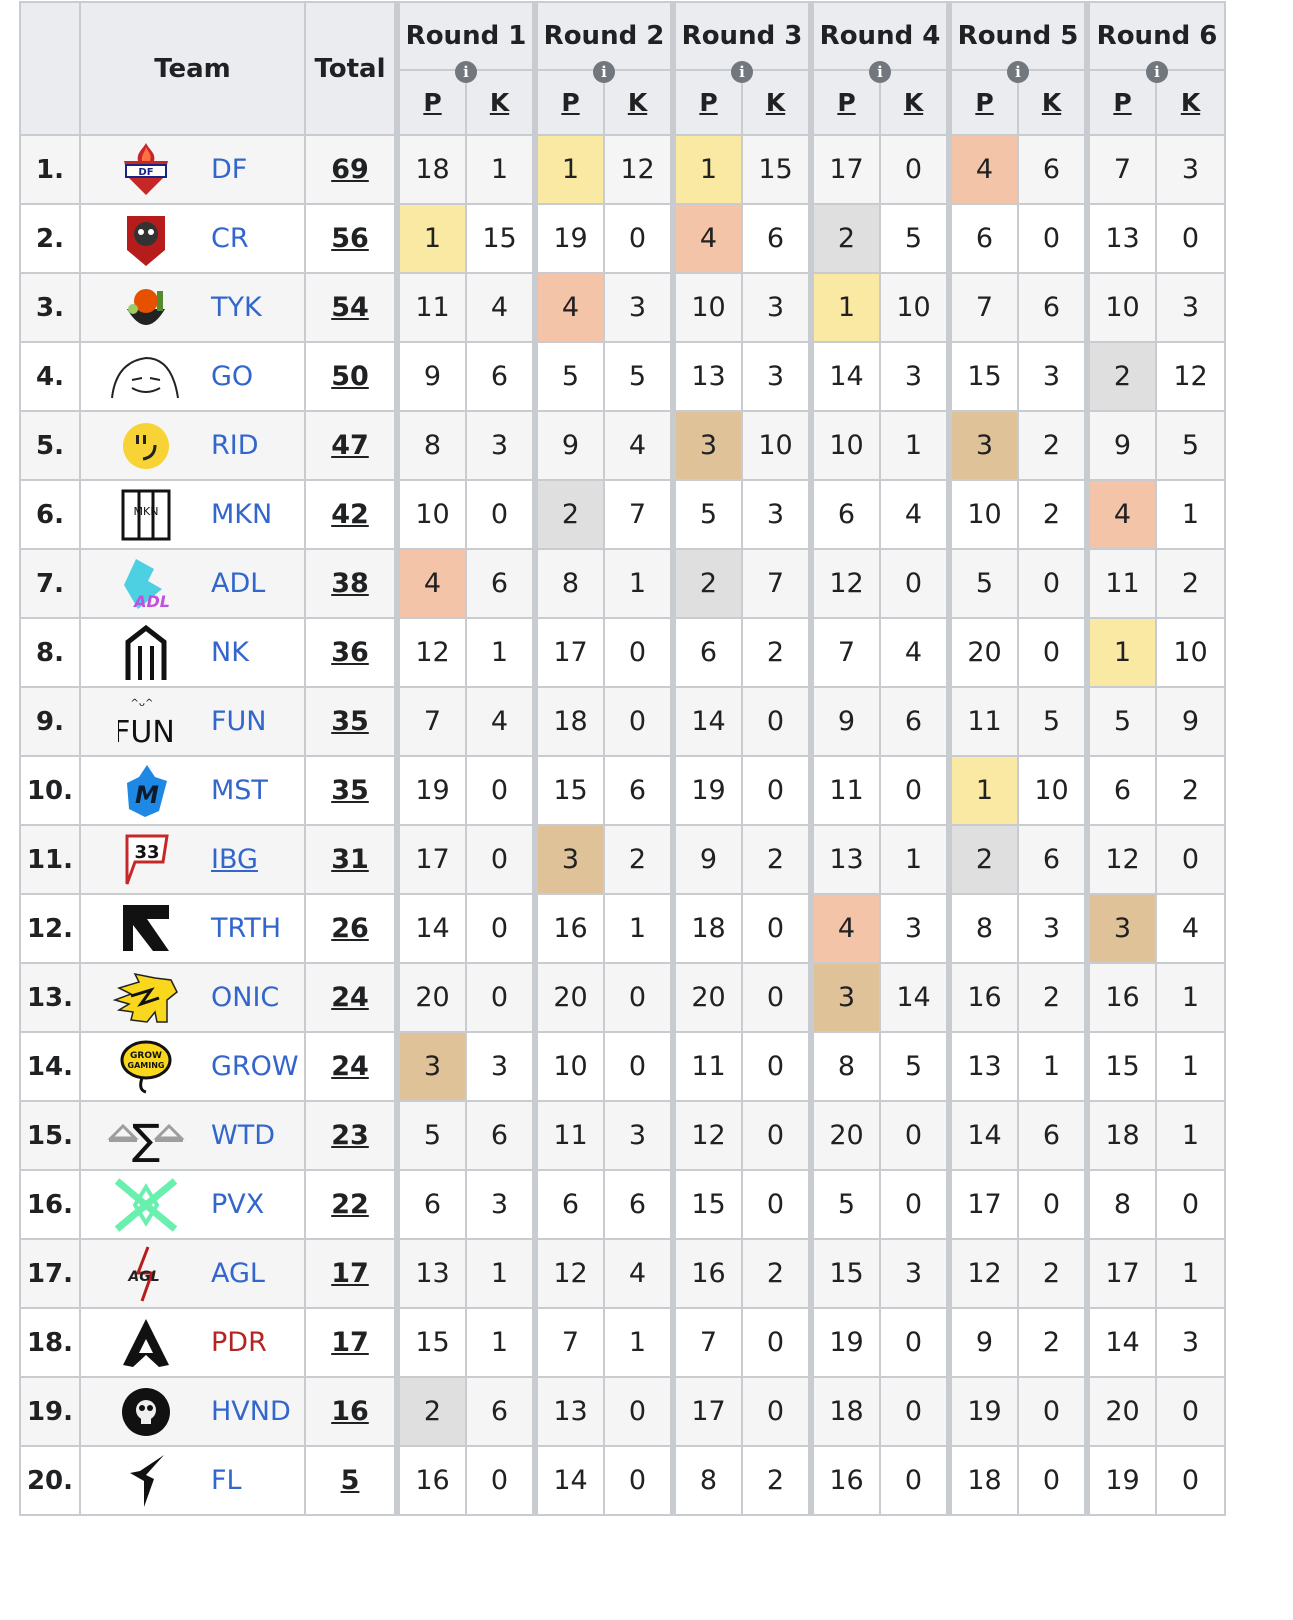  I want to click on rank-cell: 14., so click(50, 1066).